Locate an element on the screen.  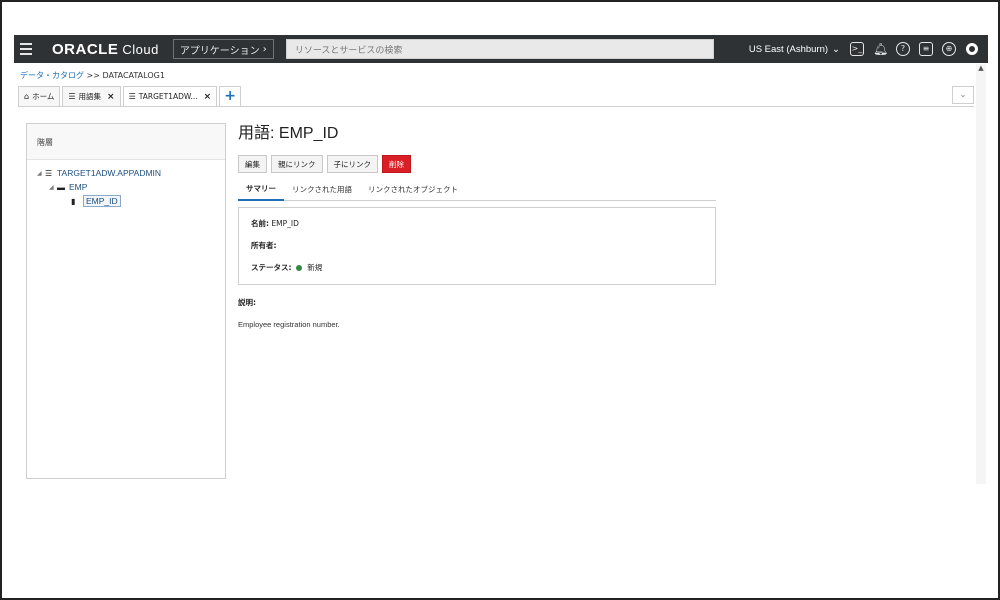
chevron-right-icon: › is located at coordinates (263, 49).